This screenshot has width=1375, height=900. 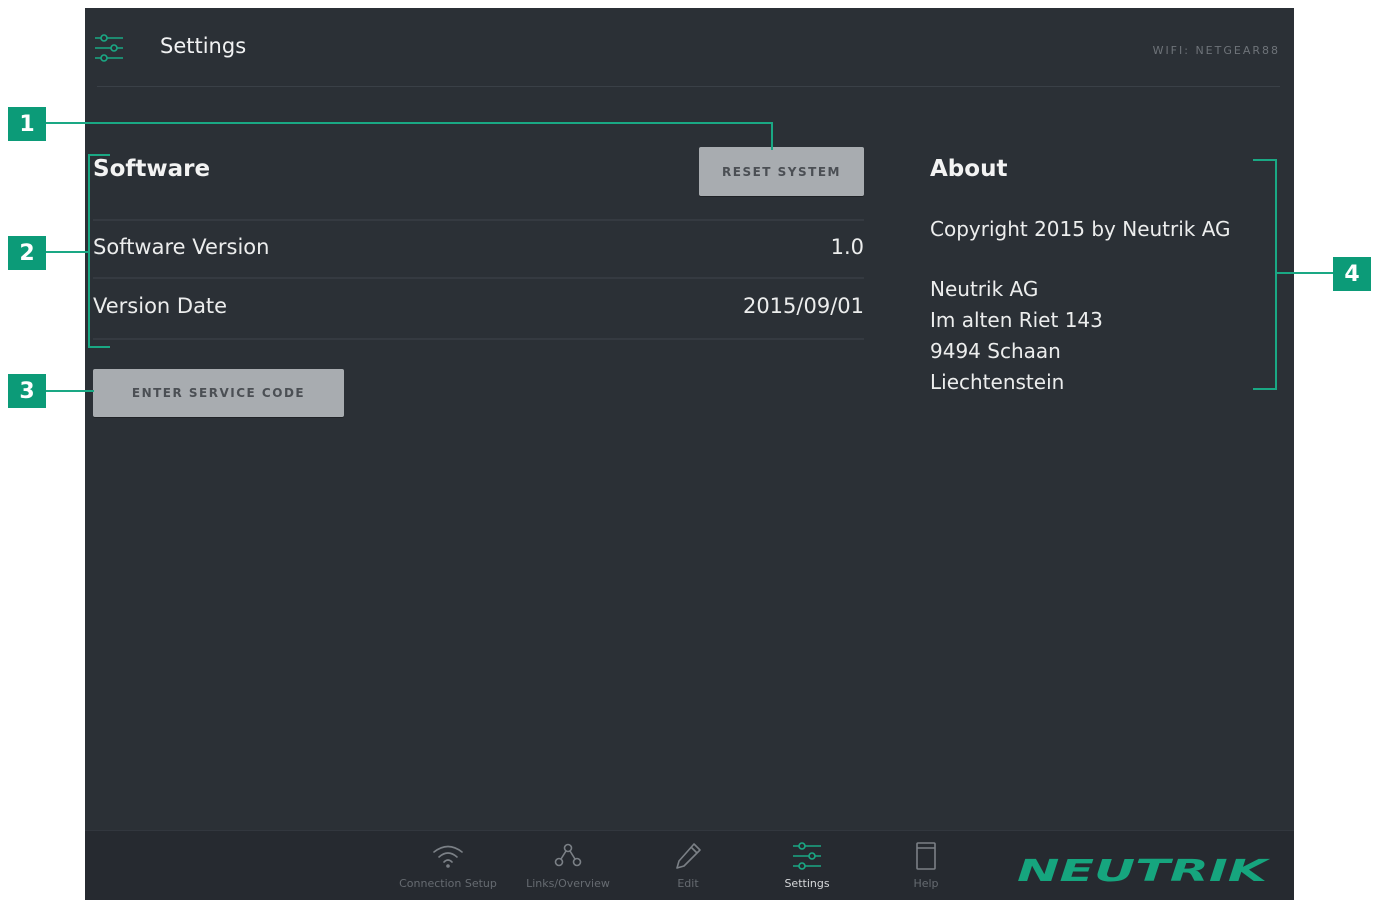 What do you see at coordinates (1352, 274) in the screenshot?
I see `callout-badge: 4` at bounding box center [1352, 274].